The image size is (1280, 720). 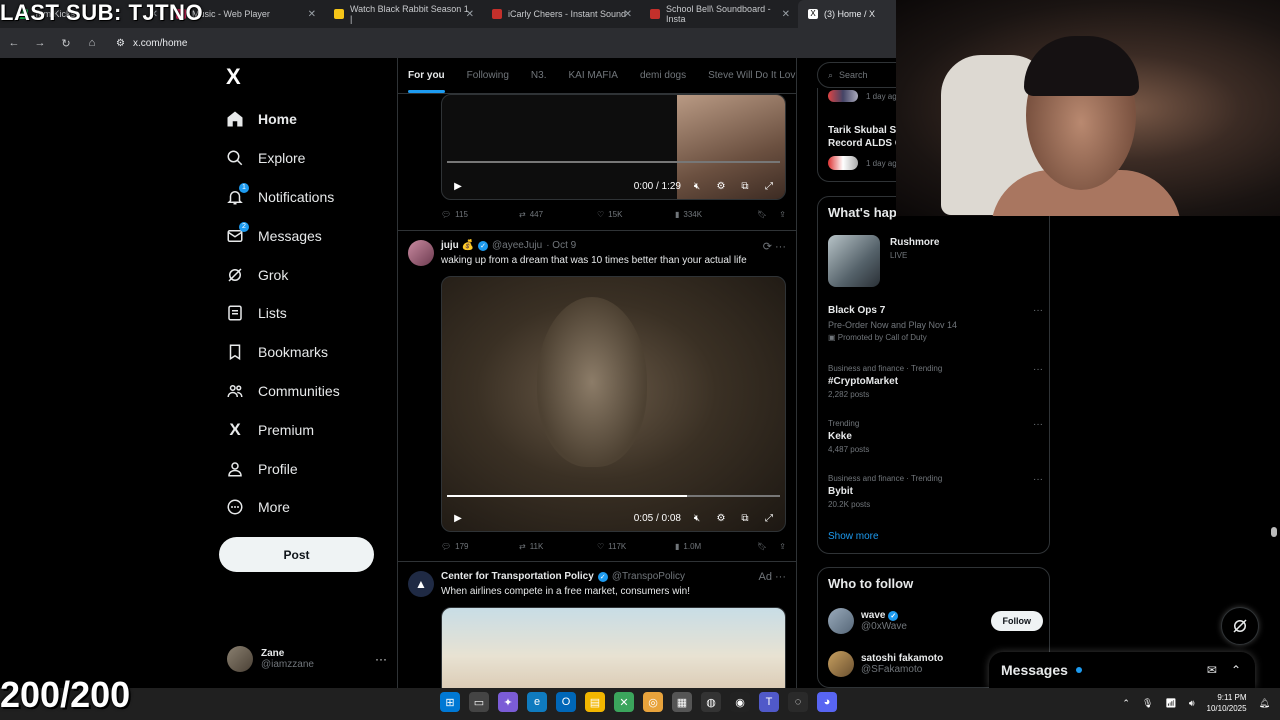 I want to click on post-more-icon: ⟳ ···, so click(x=774, y=246).